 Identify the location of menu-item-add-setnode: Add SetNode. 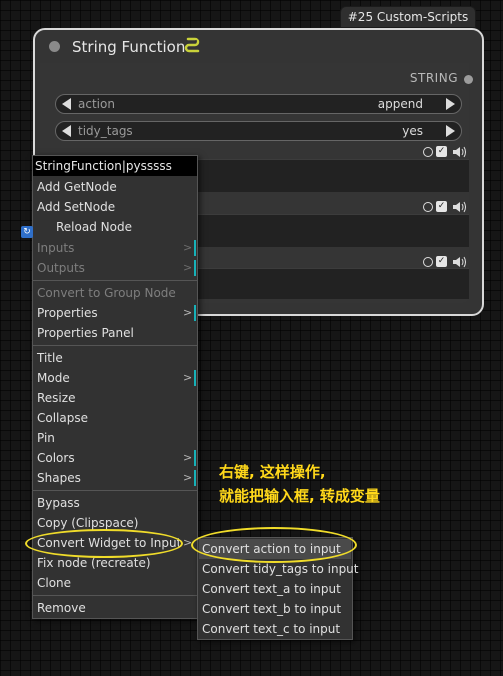
(76, 207).